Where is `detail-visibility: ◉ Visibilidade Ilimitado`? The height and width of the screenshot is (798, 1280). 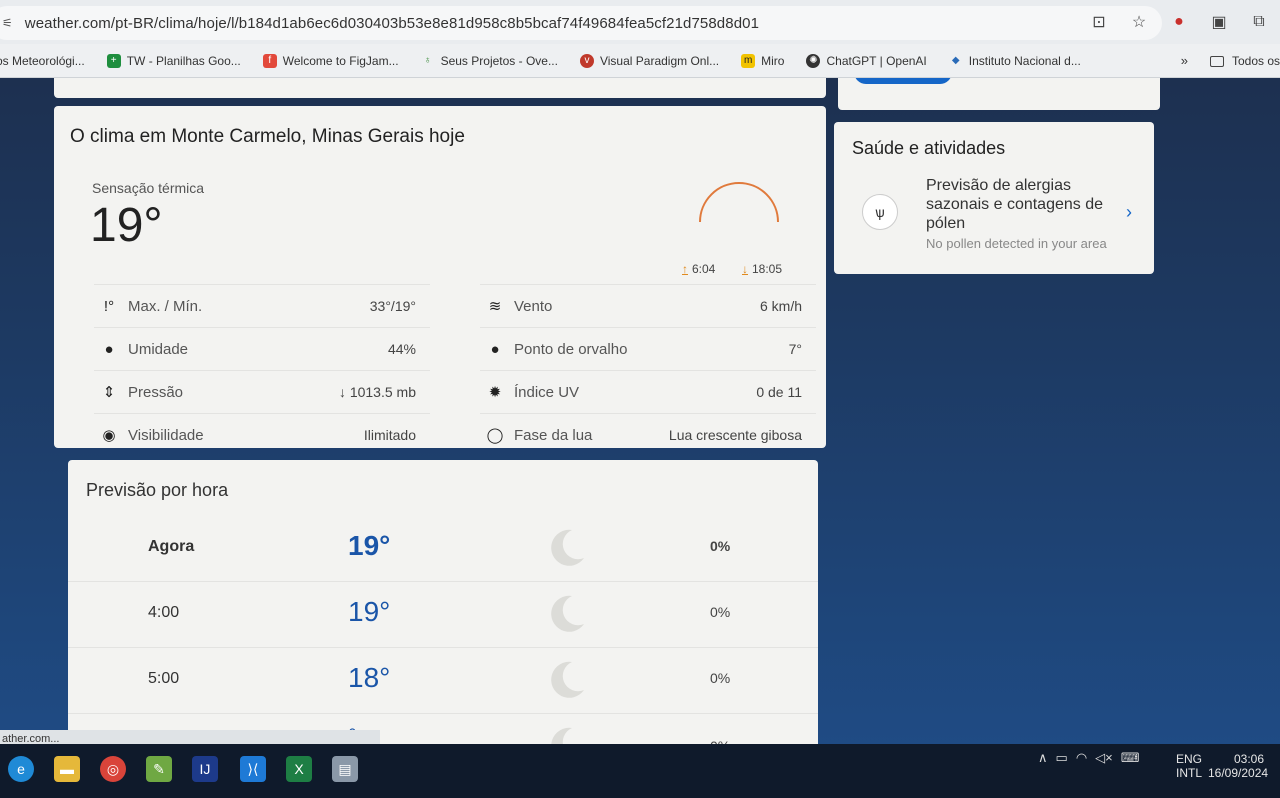
detail-visibility: ◉ Visibilidade Ilimitado is located at coordinates (262, 434).